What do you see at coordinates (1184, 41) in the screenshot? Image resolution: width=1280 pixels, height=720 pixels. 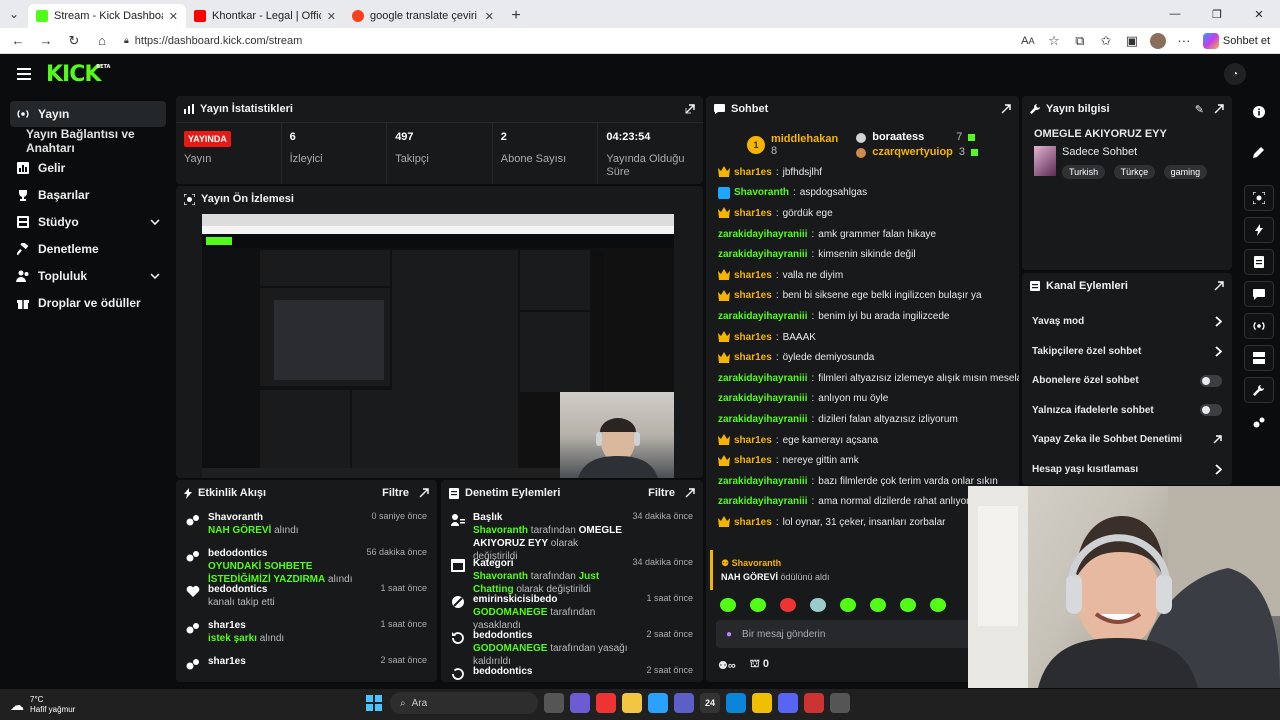 I see `more-menu-icon: ···` at bounding box center [1184, 41].